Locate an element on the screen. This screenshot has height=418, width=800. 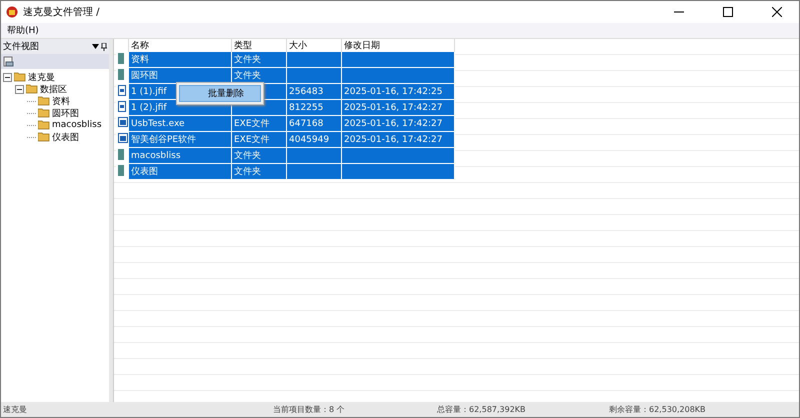
file-row: 资料 文件夹 is located at coordinates (285, 60).